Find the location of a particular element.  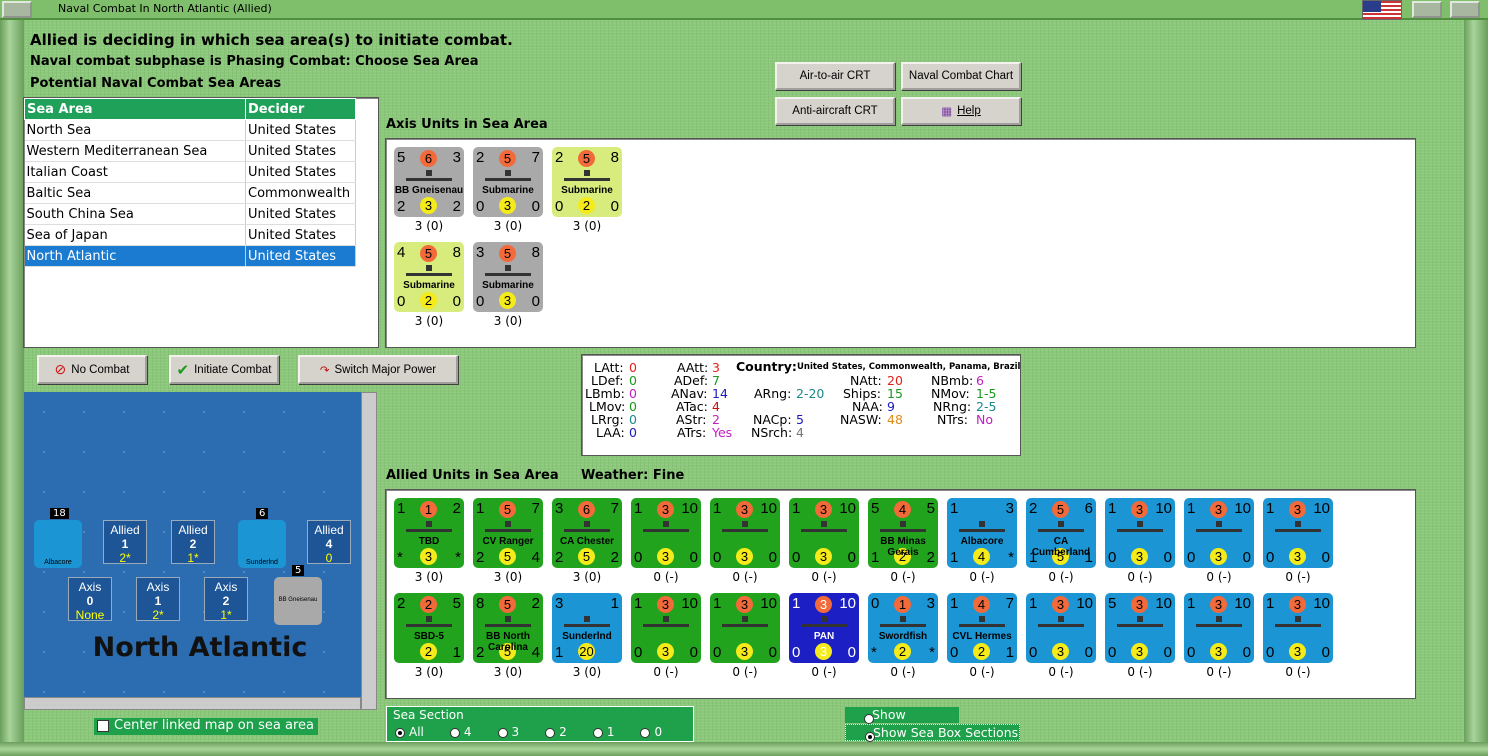

col-sea-area: Sea Area is located at coordinates (135, 109).